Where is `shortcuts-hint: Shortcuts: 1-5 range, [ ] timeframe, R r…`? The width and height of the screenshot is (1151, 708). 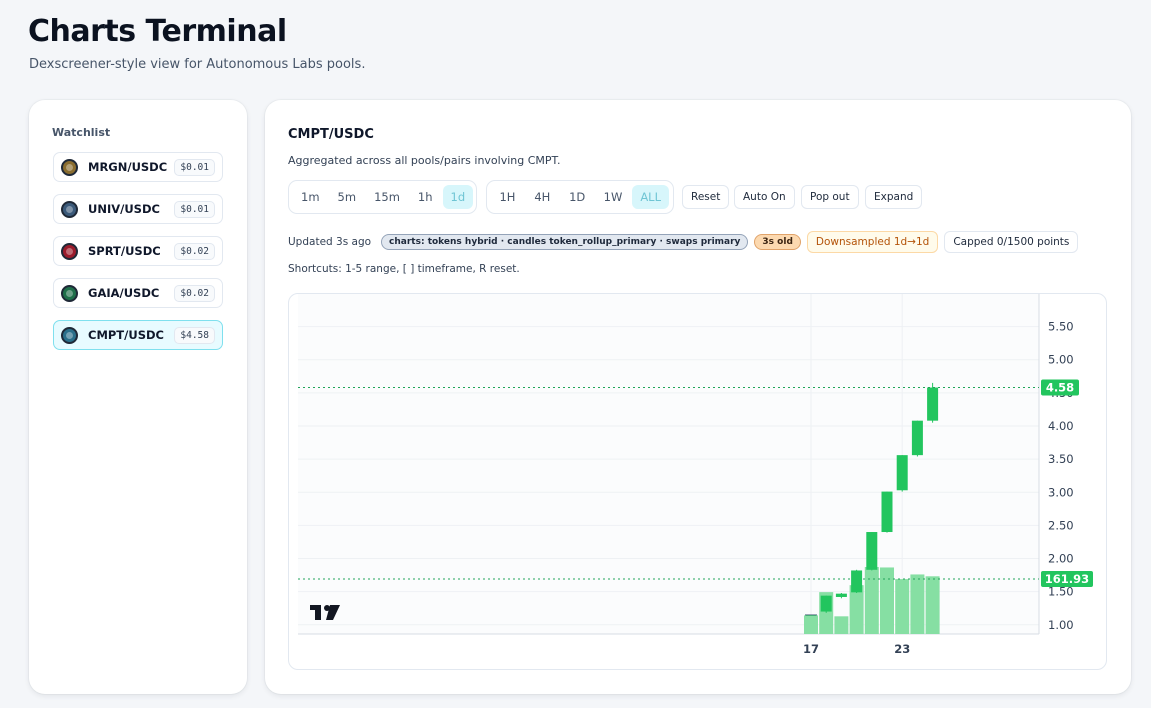 shortcuts-hint: Shortcuts: 1-5 range, [ ] timeframe, R r… is located at coordinates (404, 269).